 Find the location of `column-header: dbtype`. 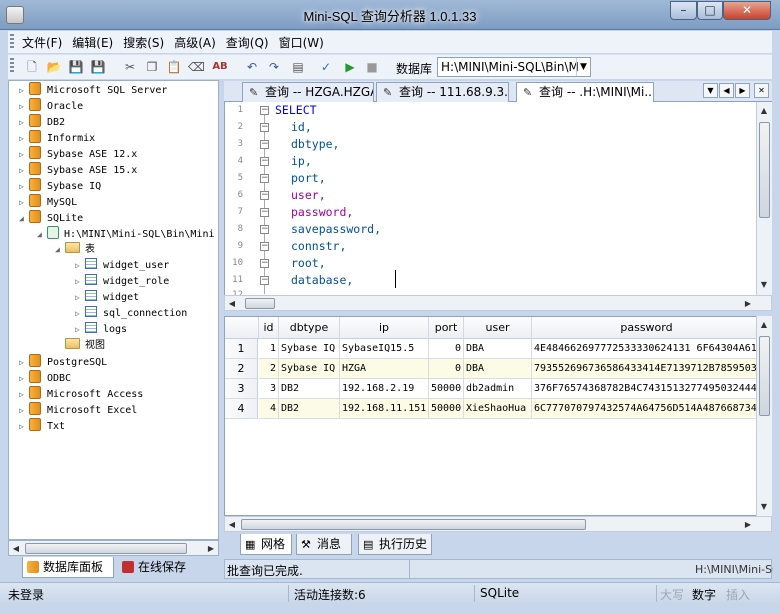

column-header: dbtype is located at coordinates (309, 328).